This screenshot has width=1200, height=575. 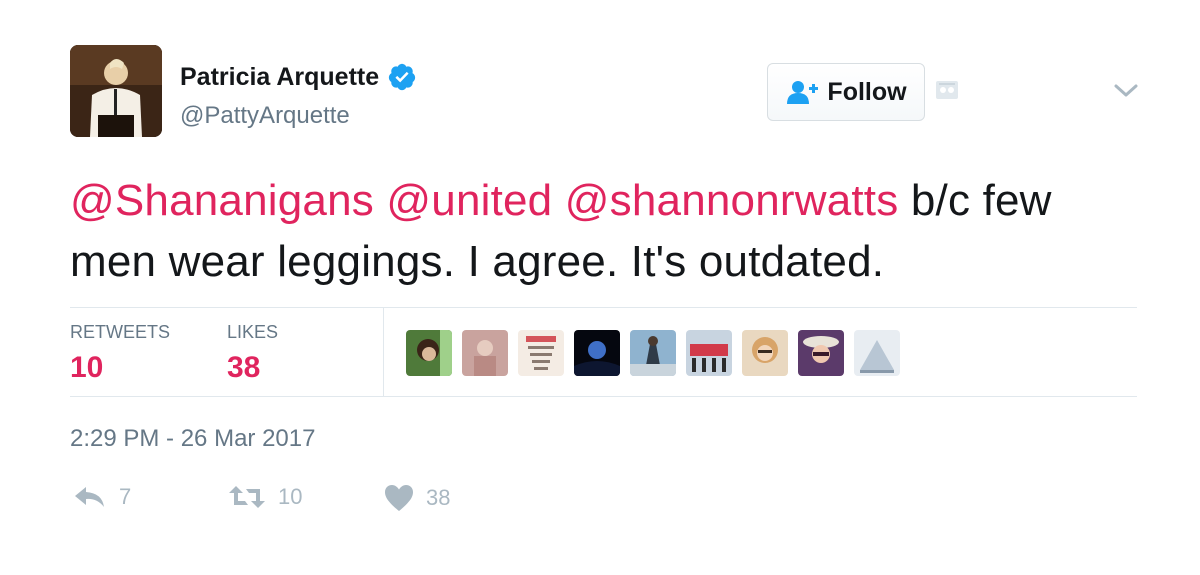 What do you see at coordinates (265, 116) in the screenshot?
I see `author-handle: @PattyArquette` at bounding box center [265, 116].